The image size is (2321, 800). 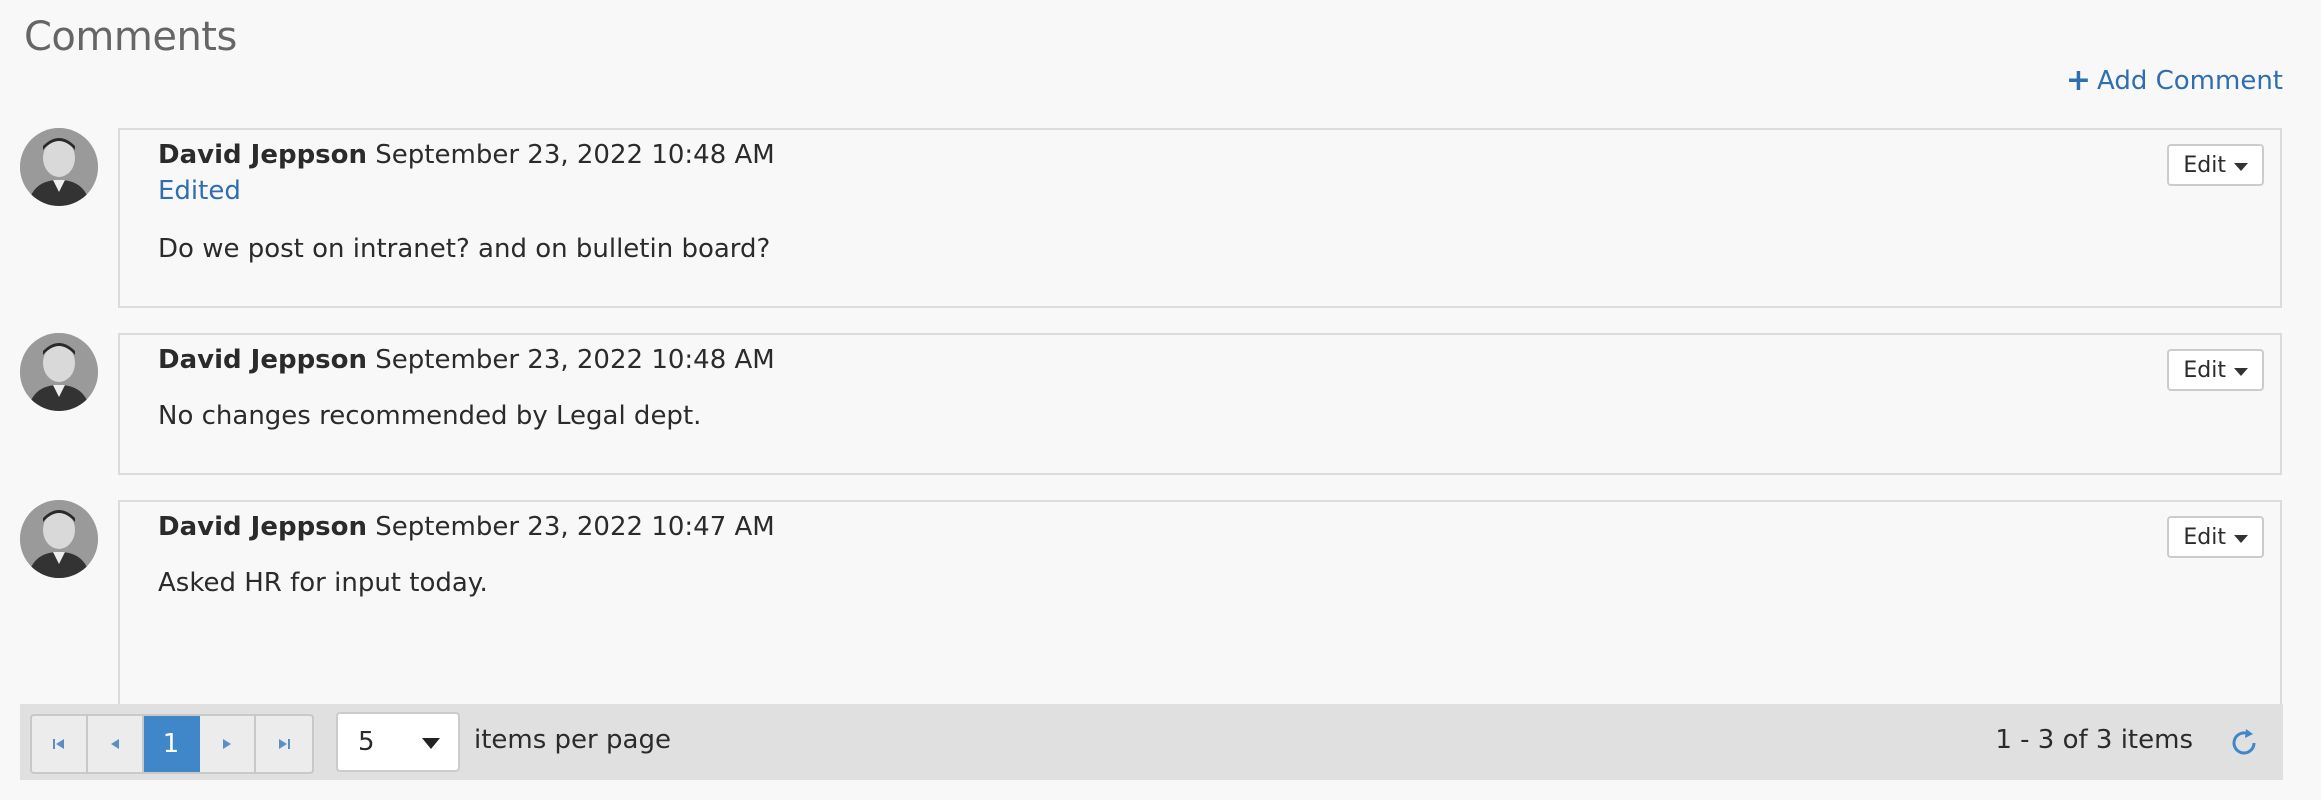 What do you see at coordinates (366, 742) in the screenshot?
I see `page-size-value: 5` at bounding box center [366, 742].